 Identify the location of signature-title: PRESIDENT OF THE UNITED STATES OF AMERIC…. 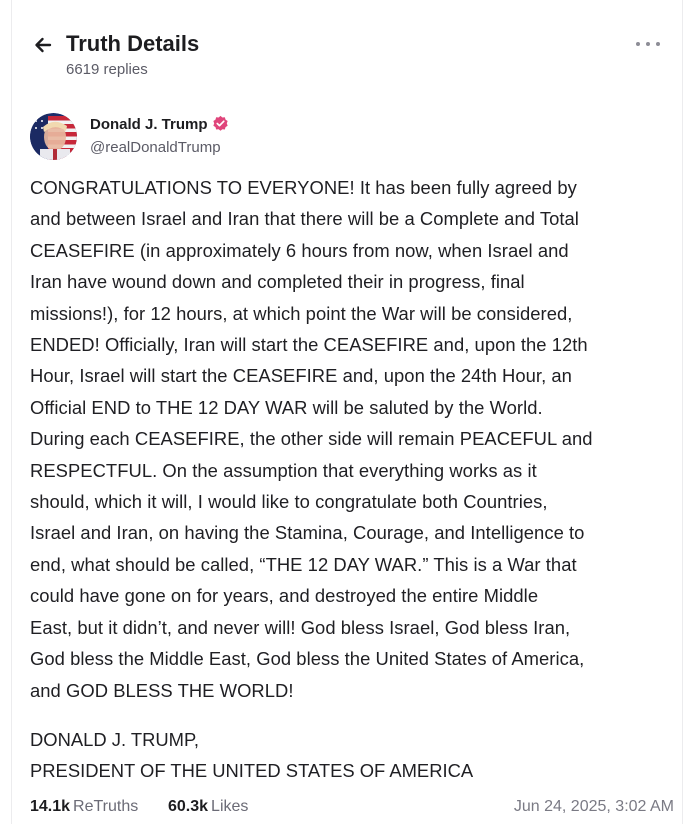
(252, 771).